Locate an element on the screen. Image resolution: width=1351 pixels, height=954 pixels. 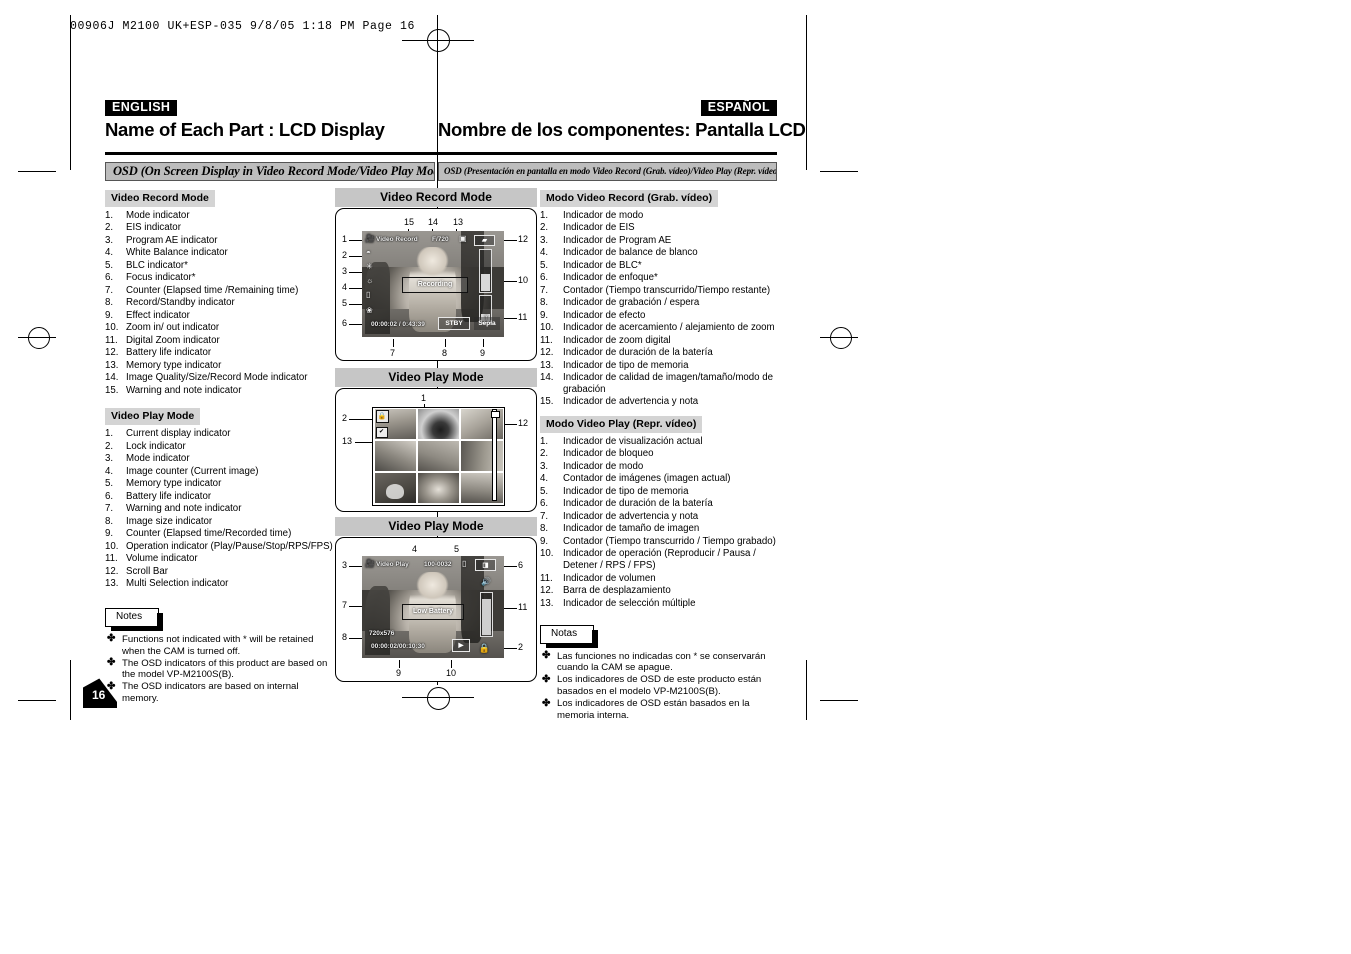
list-item: 8. Indicador de tamaño de imagen is located at coordinates (620, 529).